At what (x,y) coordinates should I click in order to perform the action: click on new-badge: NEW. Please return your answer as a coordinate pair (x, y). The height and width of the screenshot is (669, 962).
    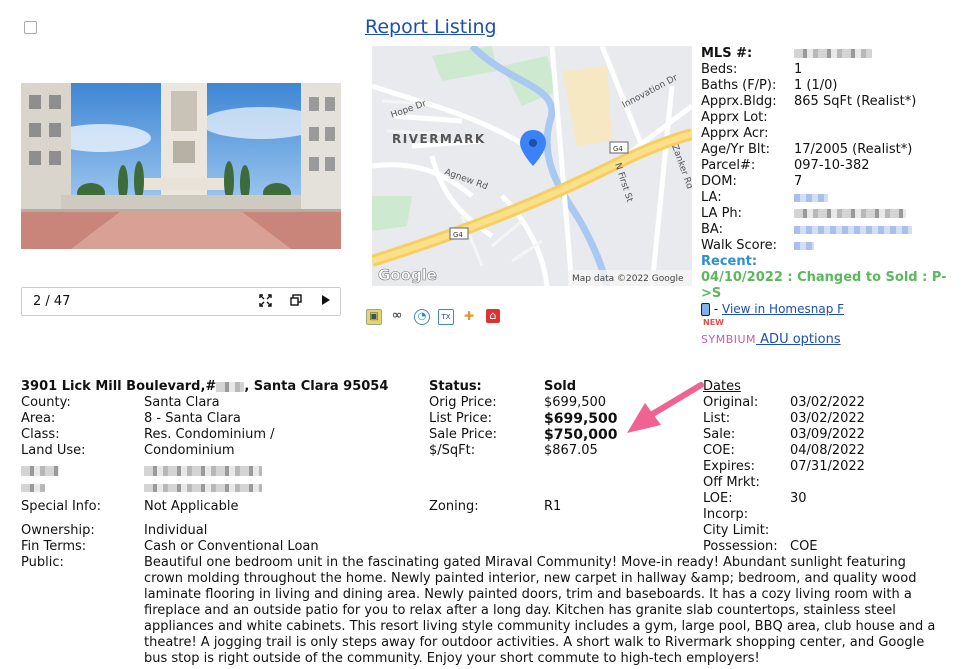
    Looking at the image, I should click on (713, 322).